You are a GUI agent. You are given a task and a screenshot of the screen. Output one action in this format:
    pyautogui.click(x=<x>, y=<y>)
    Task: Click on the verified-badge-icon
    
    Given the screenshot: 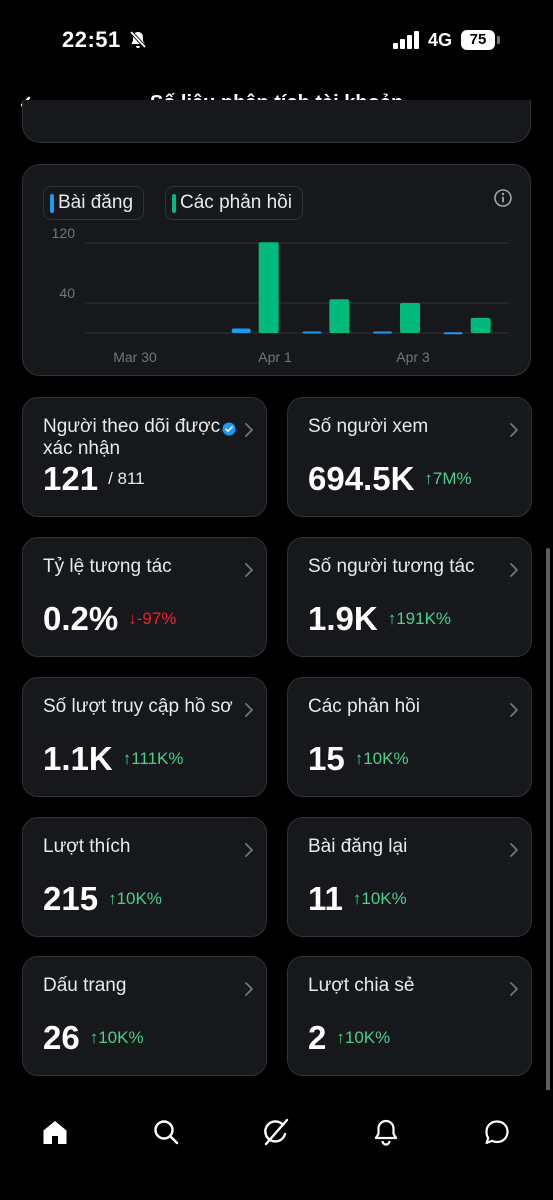 What is the action you would take?
    pyautogui.click(x=229, y=431)
    